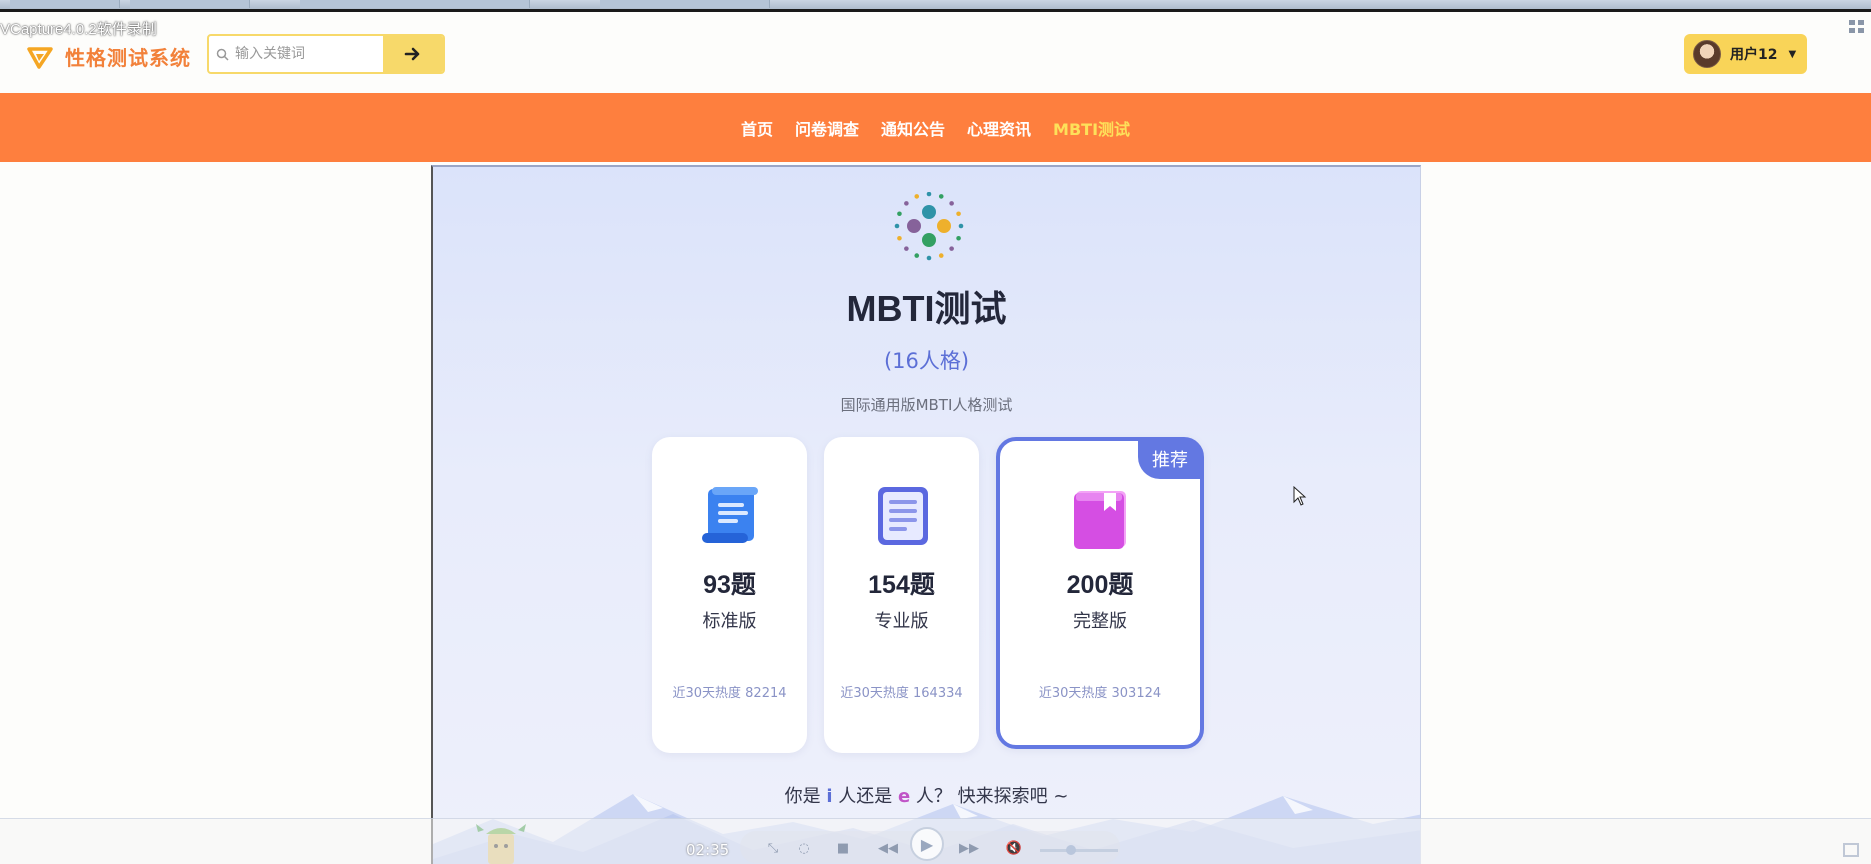 The image size is (1871, 864). What do you see at coordinates (1091, 128) in the screenshot?
I see `nav-item-mbti: MBTI测试` at bounding box center [1091, 128].